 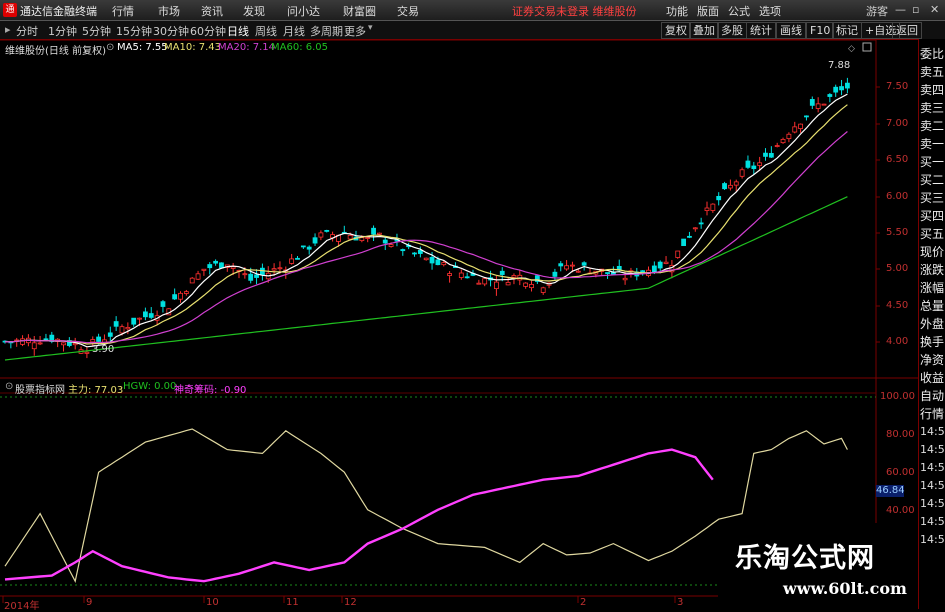 I want to click on date-10: 10, so click(x=212, y=602).